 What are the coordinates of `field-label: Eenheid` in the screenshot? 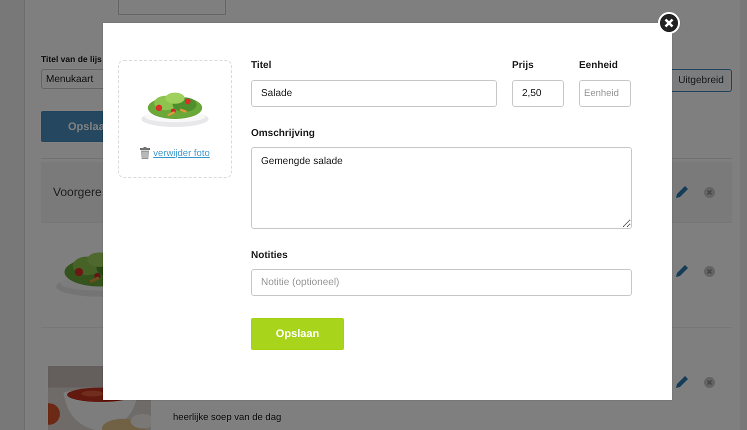 It's located at (599, 65).